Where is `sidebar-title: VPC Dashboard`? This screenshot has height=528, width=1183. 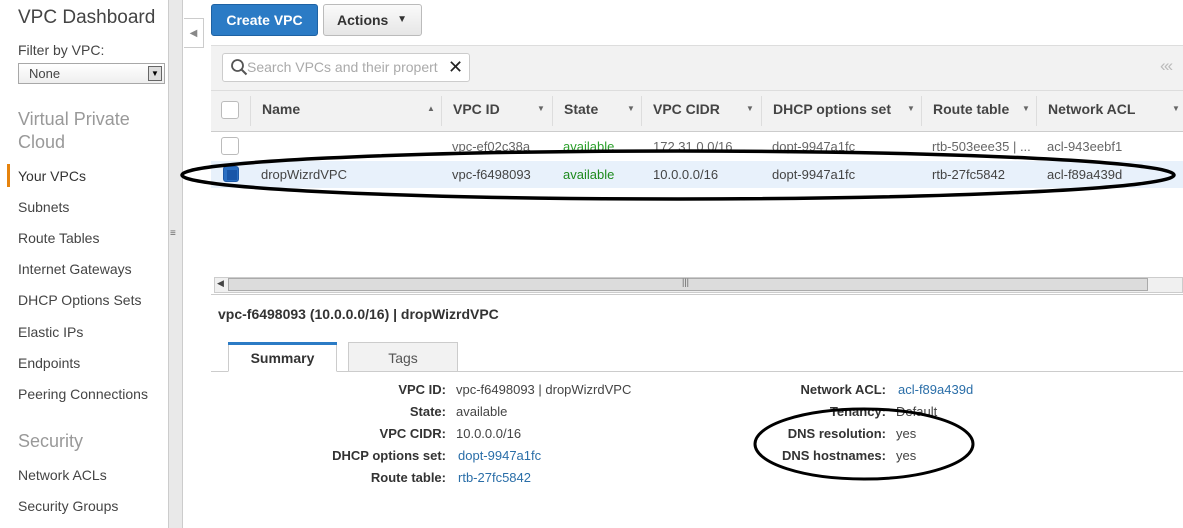
sidebar-title: VPC Dashboard is located at coordinates (86, 18).